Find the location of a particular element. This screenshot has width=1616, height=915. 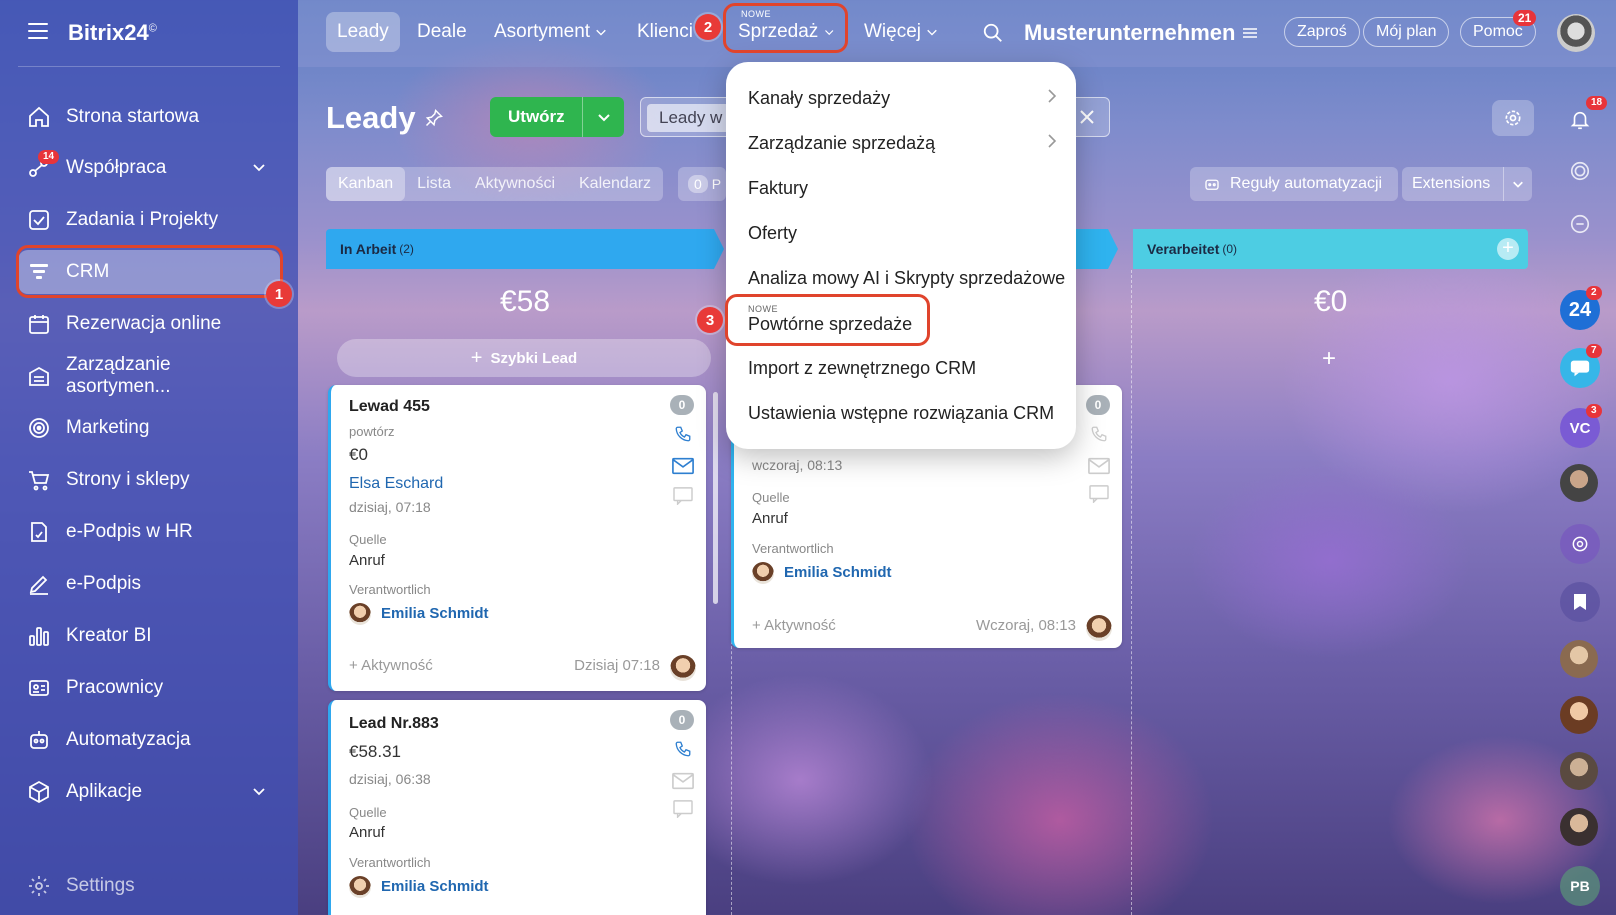

sidebar-item-home: Strona startowa is located at coordinates (149, 117).